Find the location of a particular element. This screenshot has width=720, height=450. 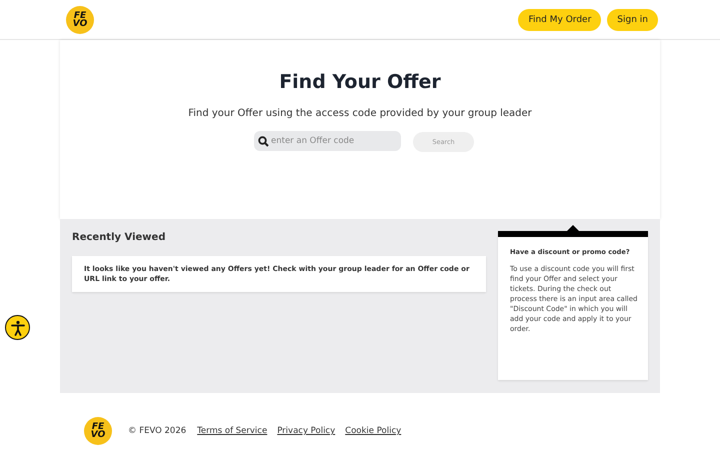

header-button: Find My Order is located at coordinates (560, 19).